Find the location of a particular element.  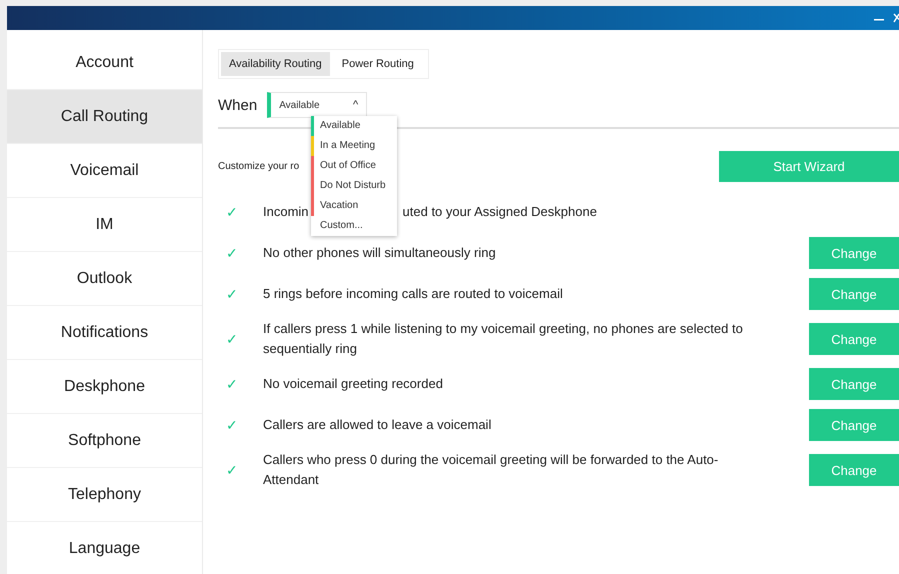

dropdown-option: Out of Office is located at coordinates (354, 166).